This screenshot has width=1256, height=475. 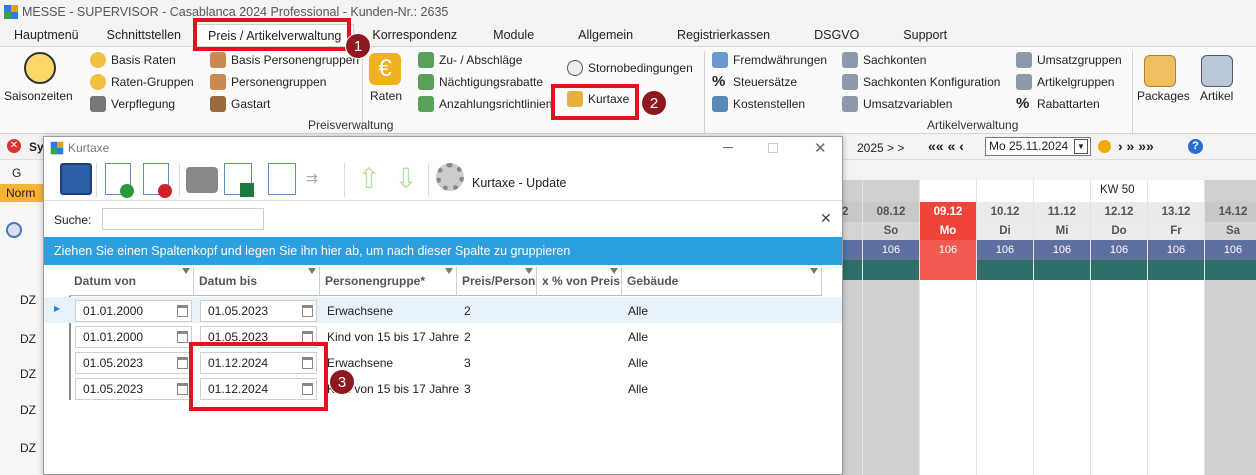 What do you see at coordinates (240, 104) in the screenshot?
I see `gastart-button: Gastart` at bounding box center [240, 104].